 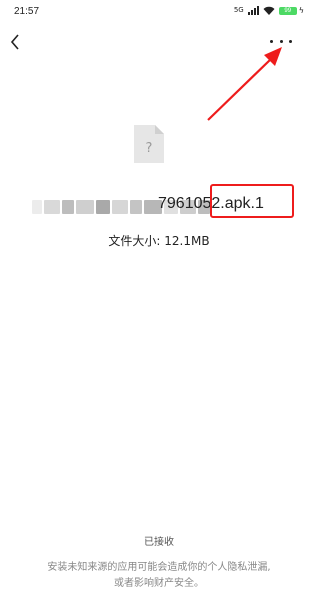 What do you see at coordinates (287, 10) in the screenshot?
I see `battery-level: 99` at bounding box center [287, 10].